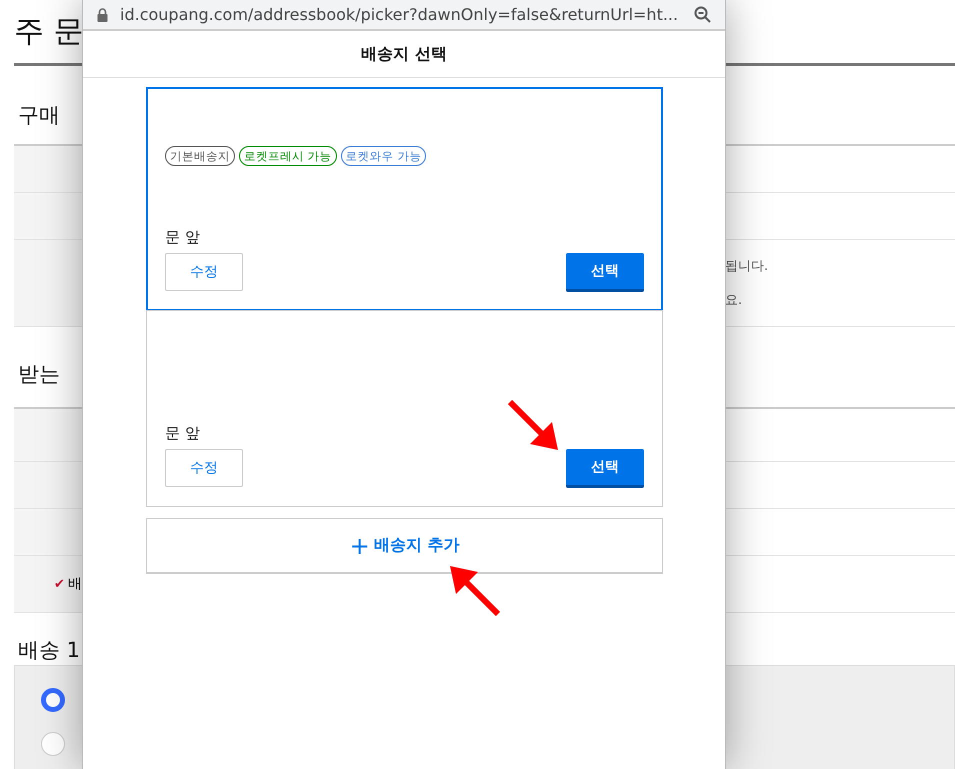  I want to click on zoom-out-icon, so click(702, 14).